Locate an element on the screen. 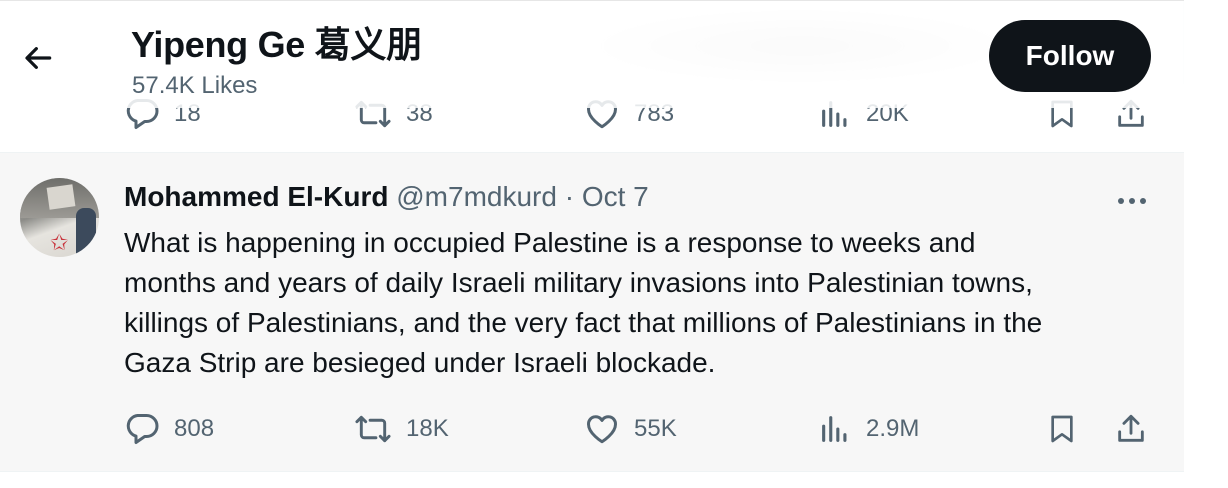 The width and height of the screenshot is (1228, 488). right-gutter is located at coordinates (1206, 244).